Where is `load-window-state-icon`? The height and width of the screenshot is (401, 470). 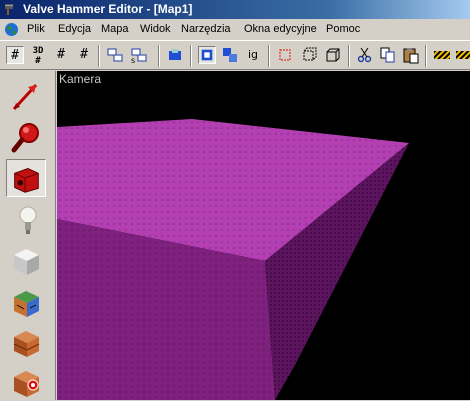
load-window-state-icon is located at coordinates (115, 55).